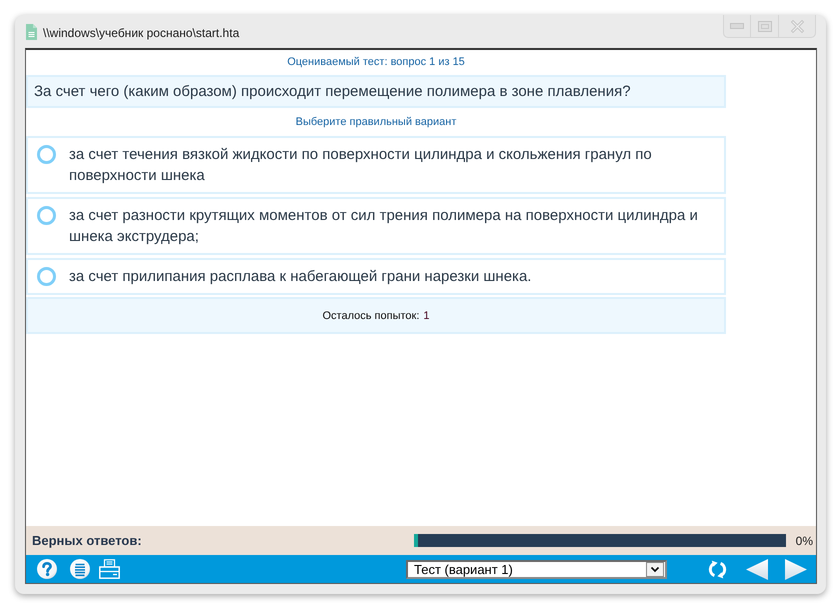  Describe the element at coordinates (765, 26) in the screenshot. I see `maximize-icon` at that location.